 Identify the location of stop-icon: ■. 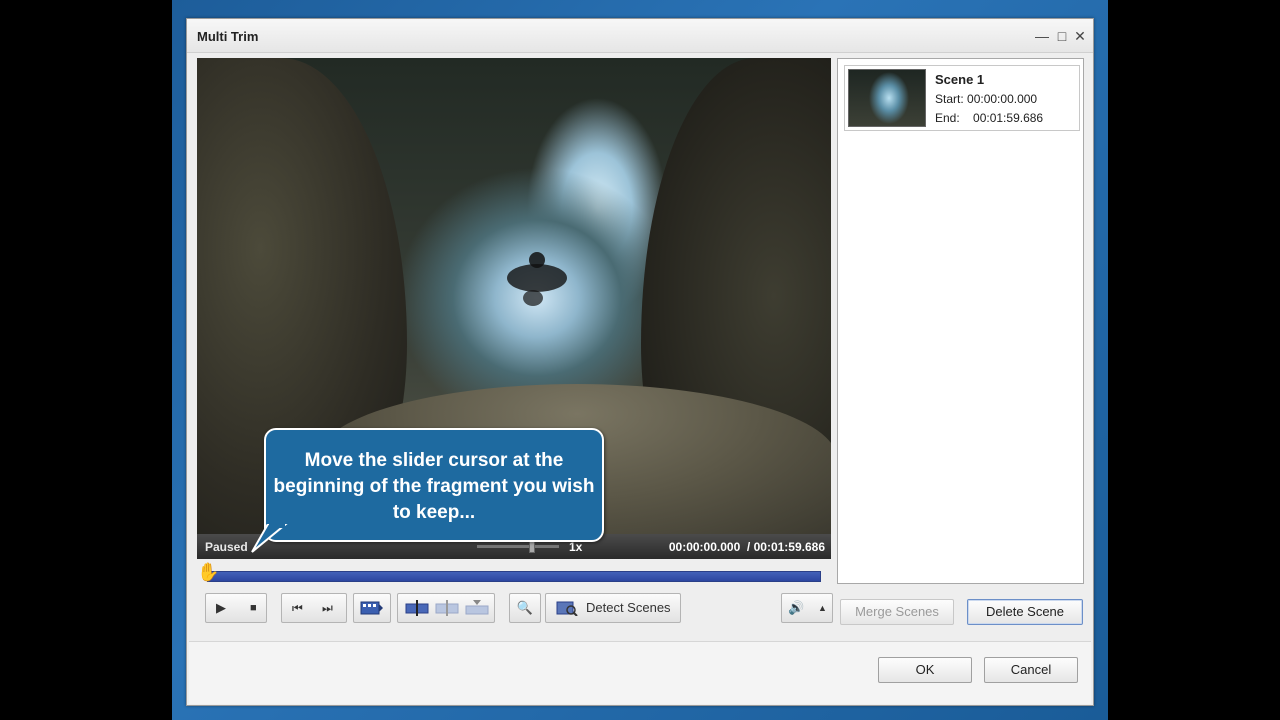
(253, 608).